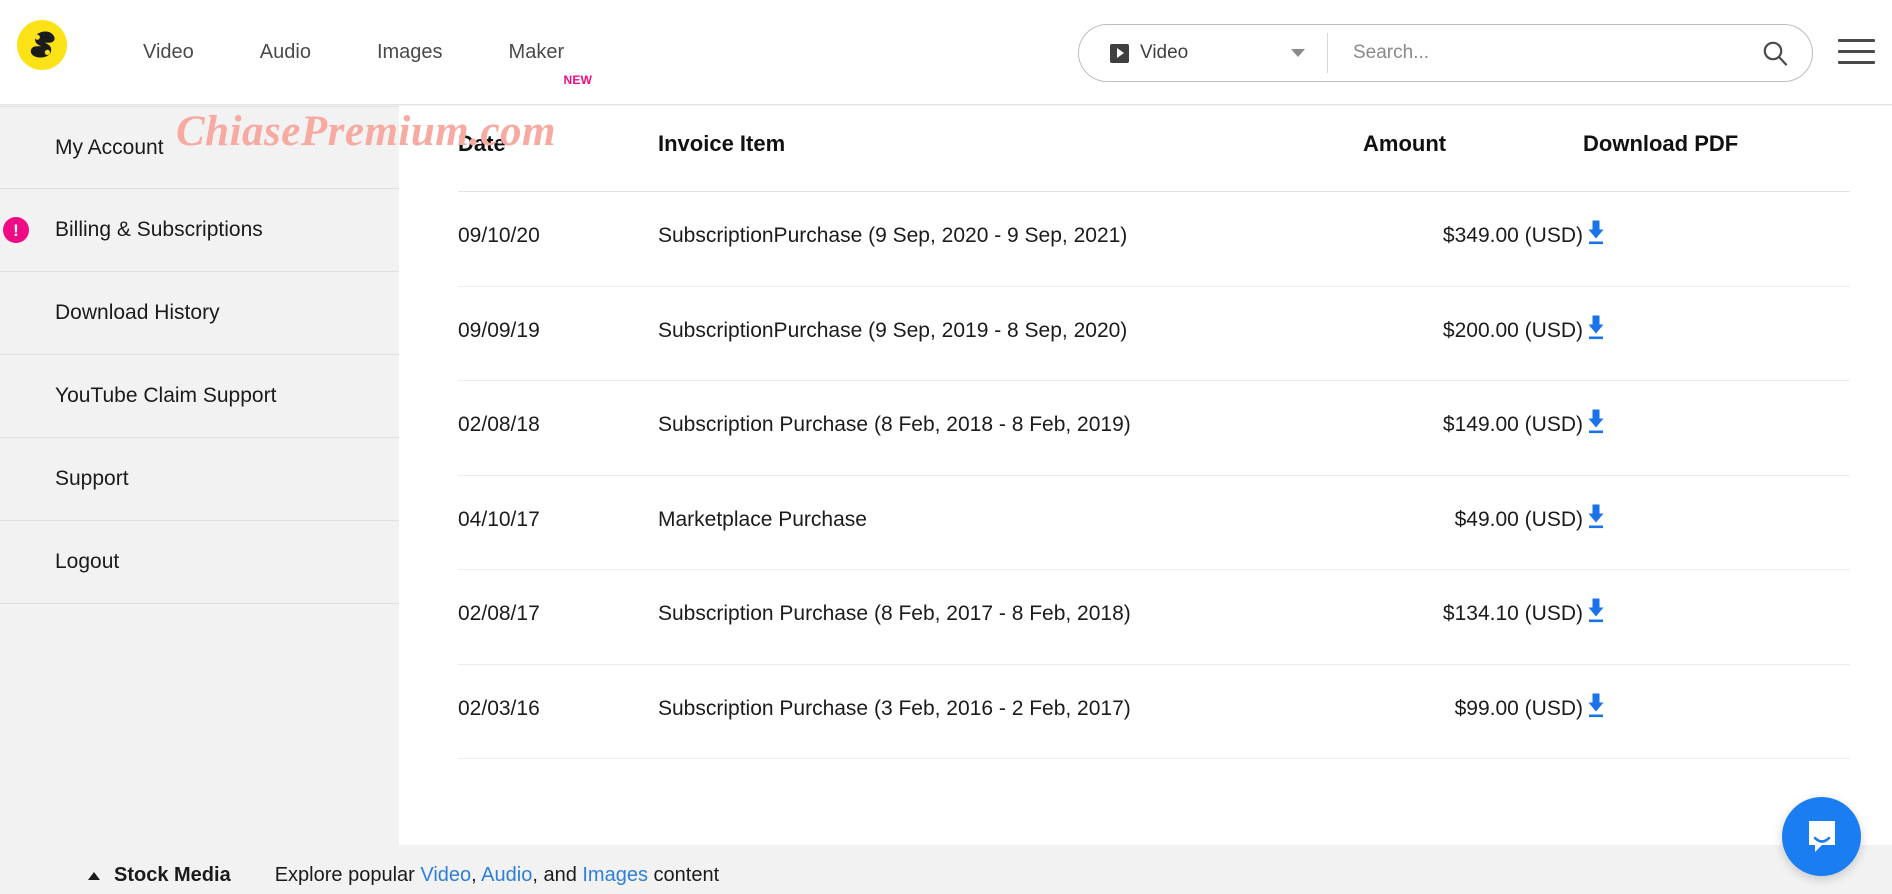 Image resolution: width=1892 pixels, height=894 pixels. What do you see at coordinates (16, 230) in the screenshot?
I see `alert-icon: !` at bounding box center [16, 230].